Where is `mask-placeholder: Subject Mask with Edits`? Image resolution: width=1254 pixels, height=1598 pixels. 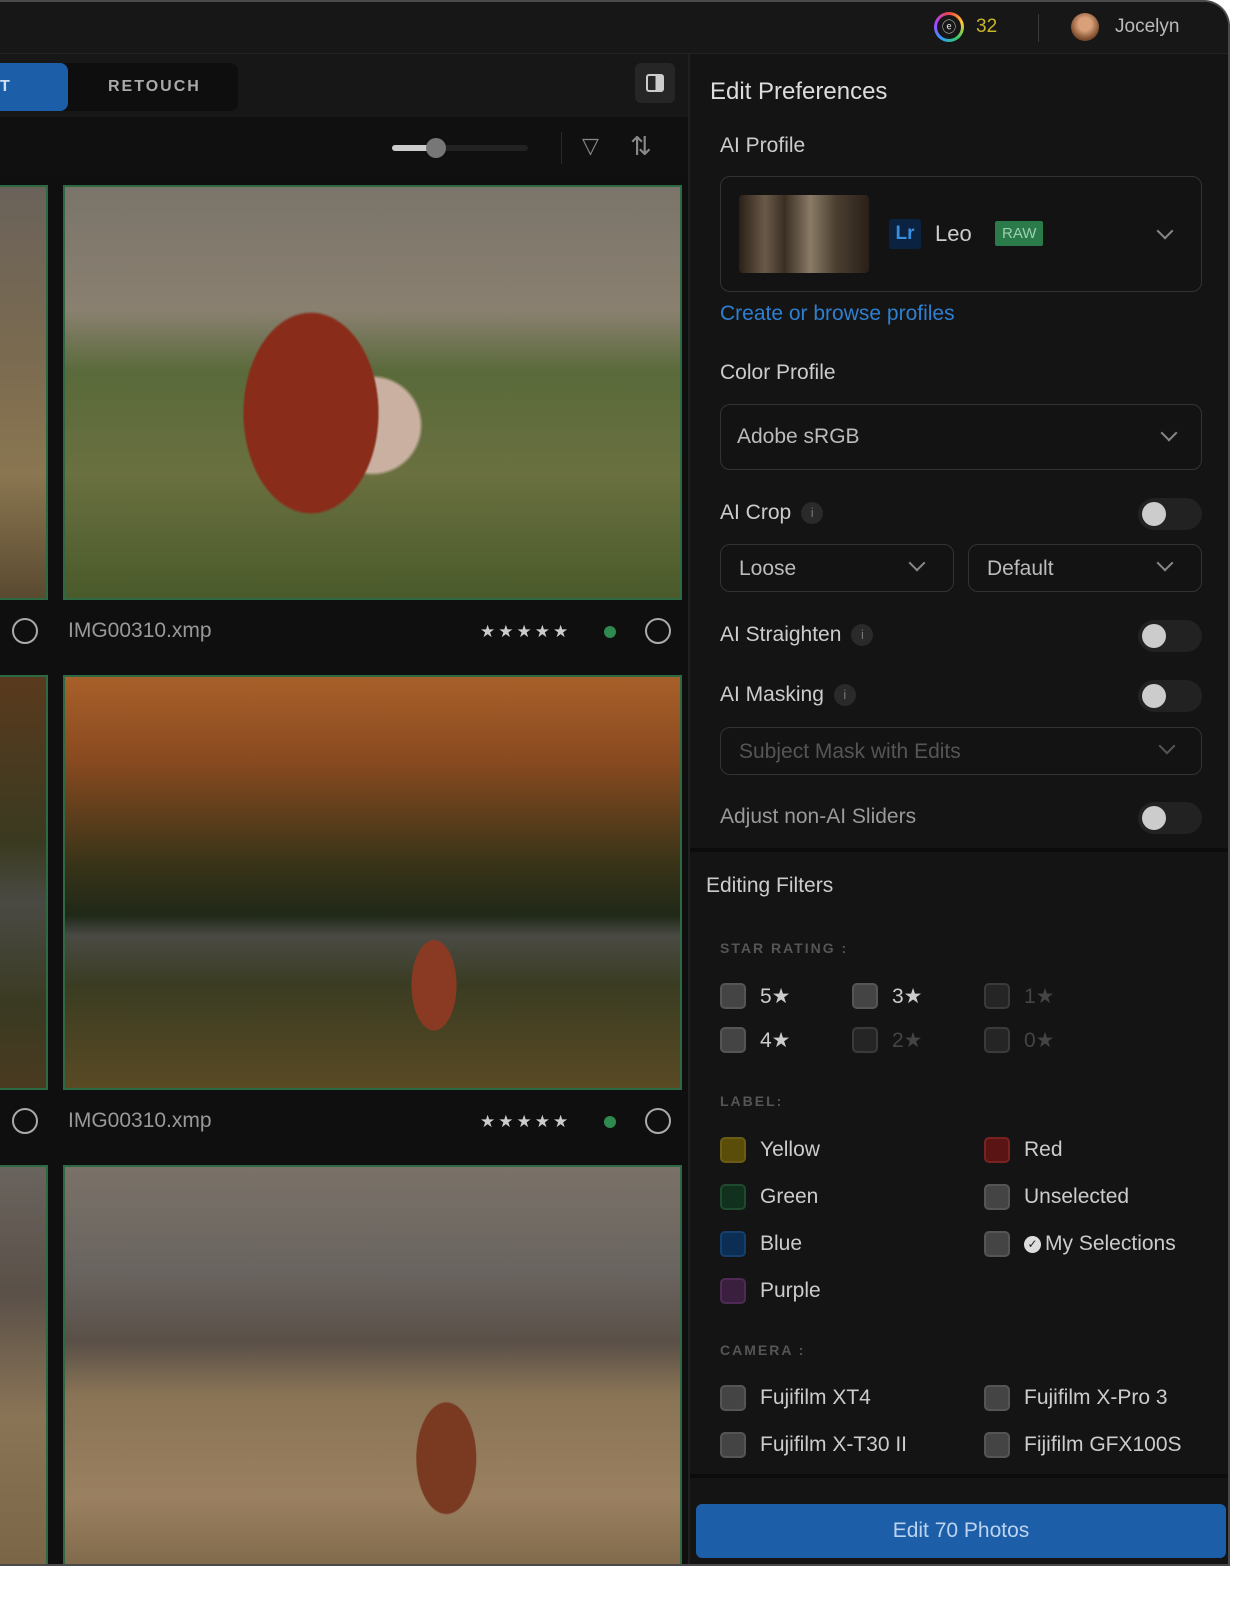 mask-placeholder: Subject Mask with Edits is located at coordinates (850, 751).